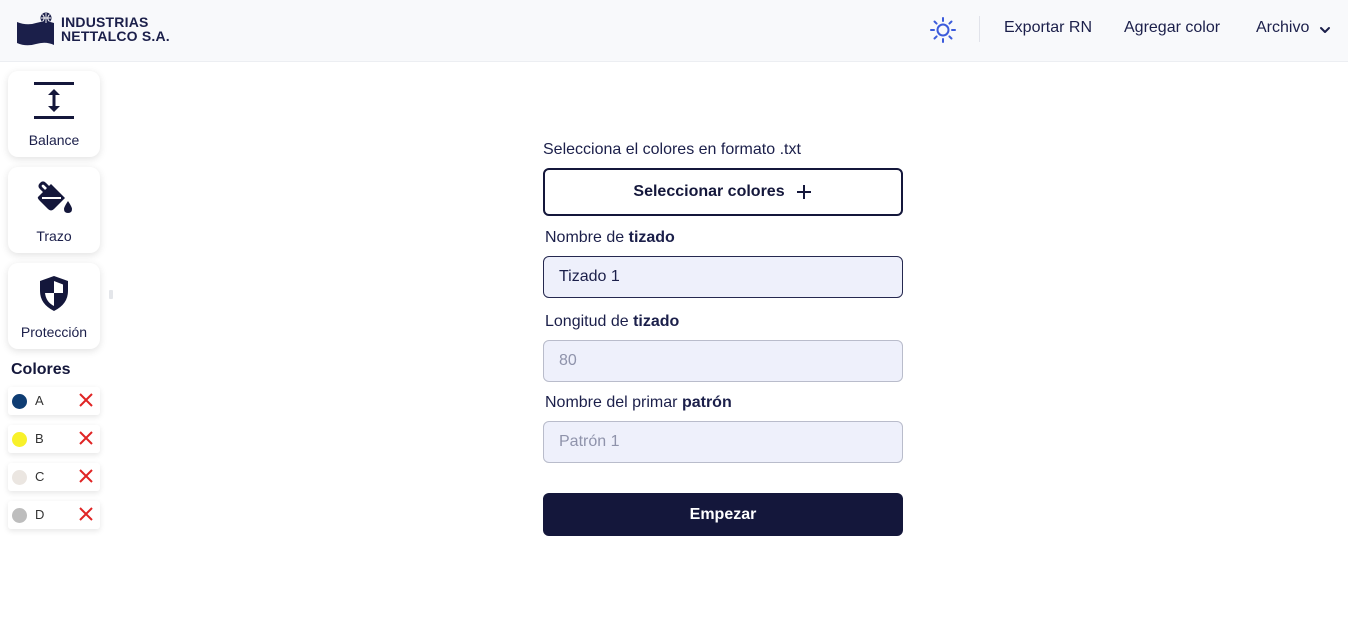 This screenshot has width=1348, height=642. I want to click on tool-proteccion: Protección, so click(54, 306).